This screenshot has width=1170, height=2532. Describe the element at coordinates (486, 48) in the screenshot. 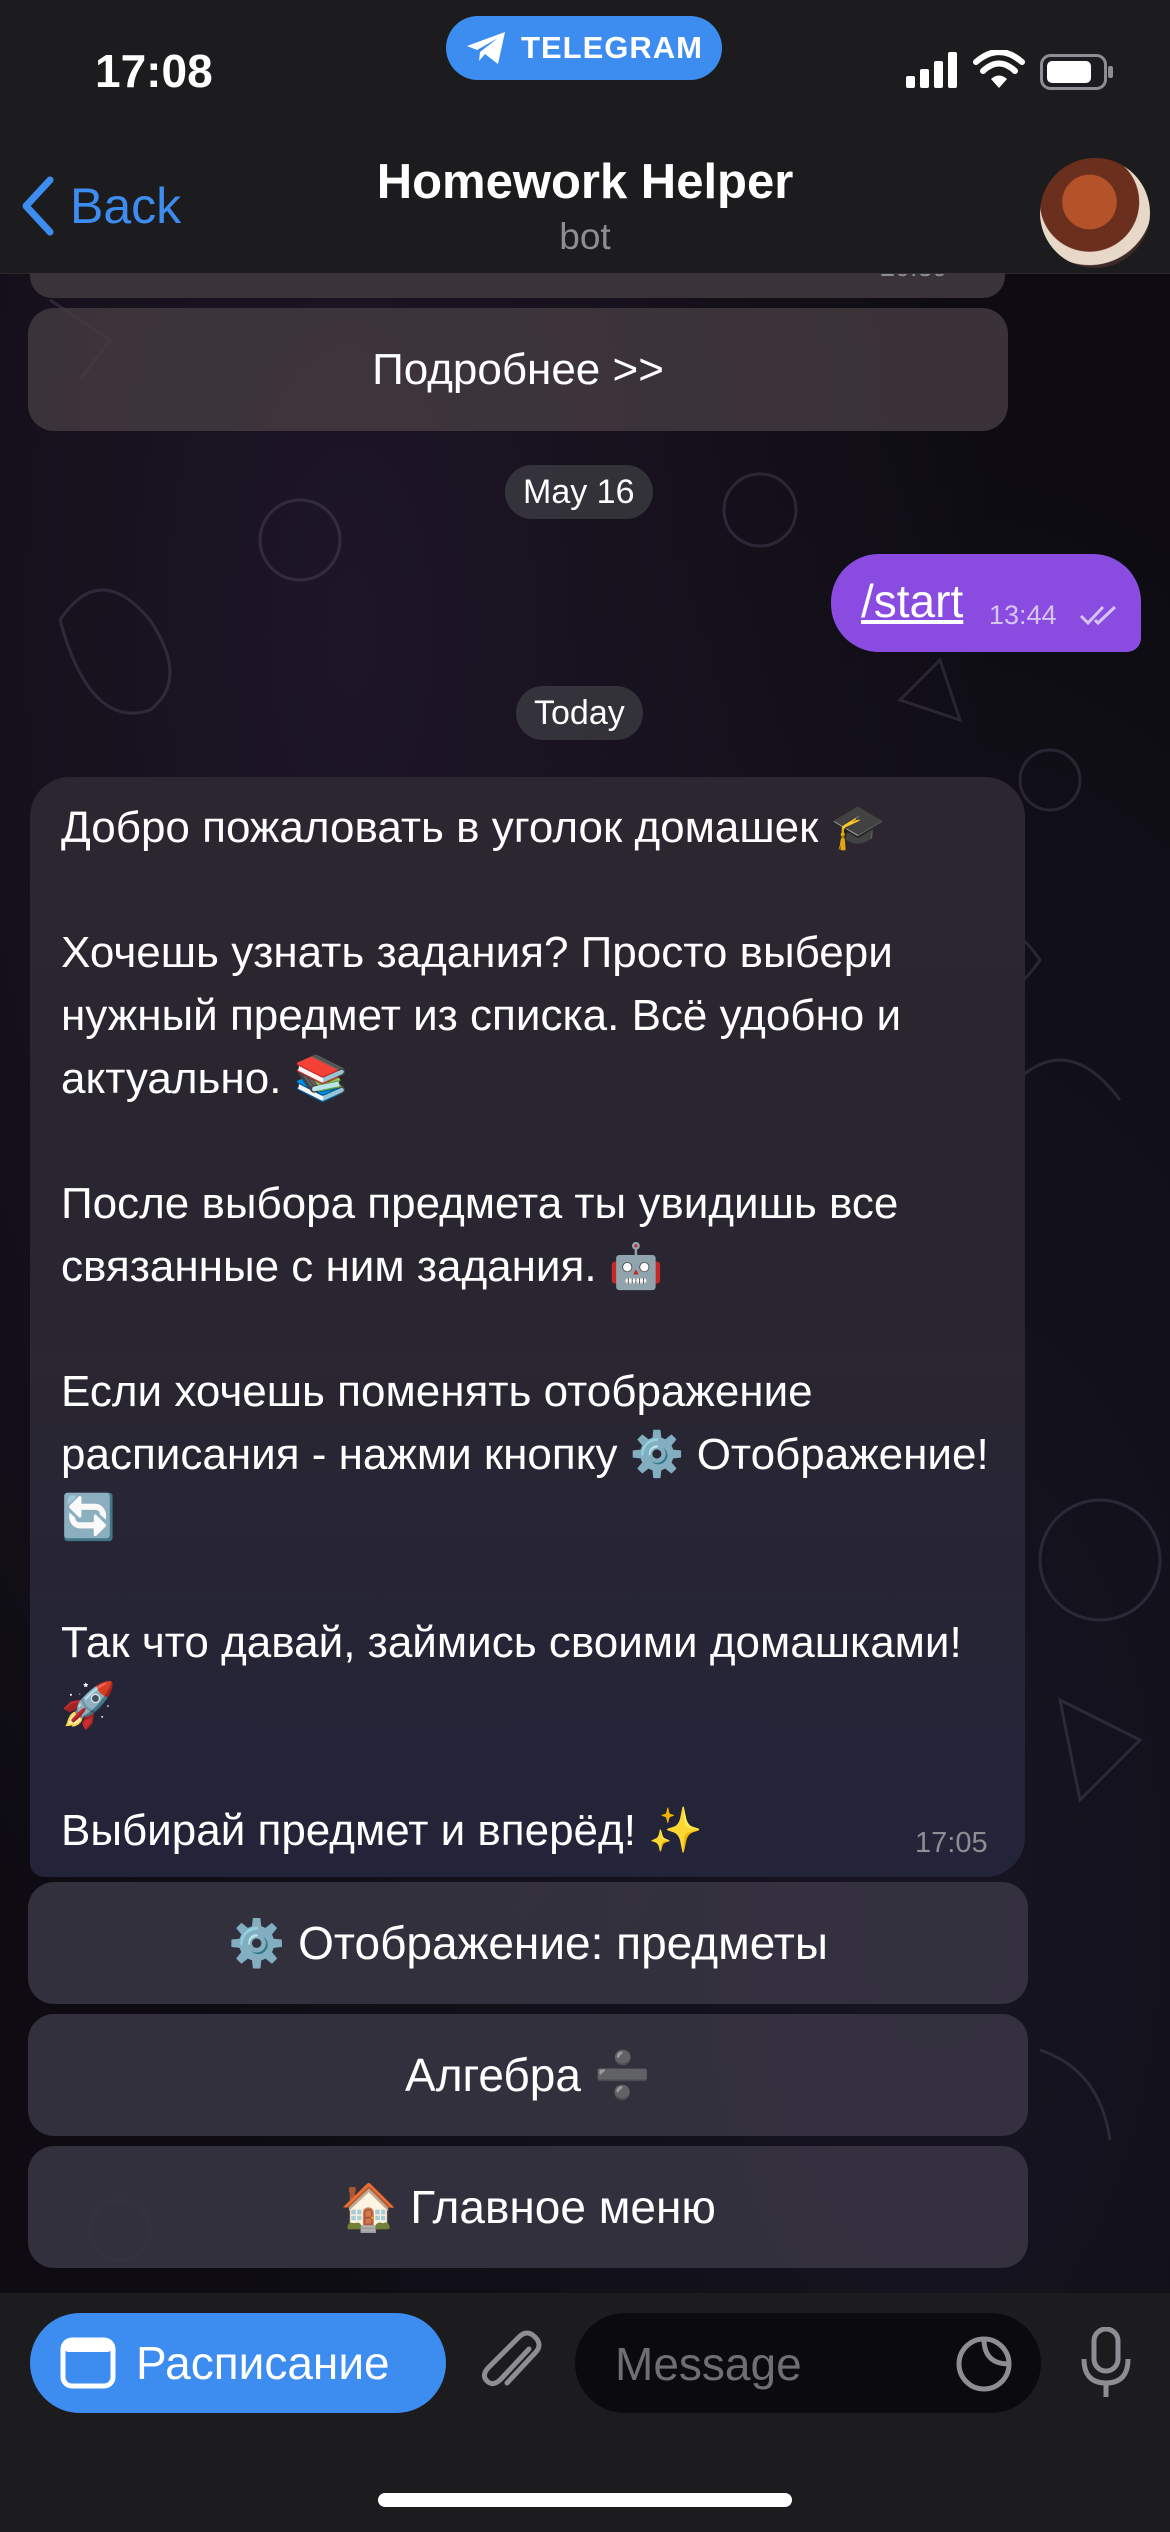

I see `telegram-plane-icon` at that location.